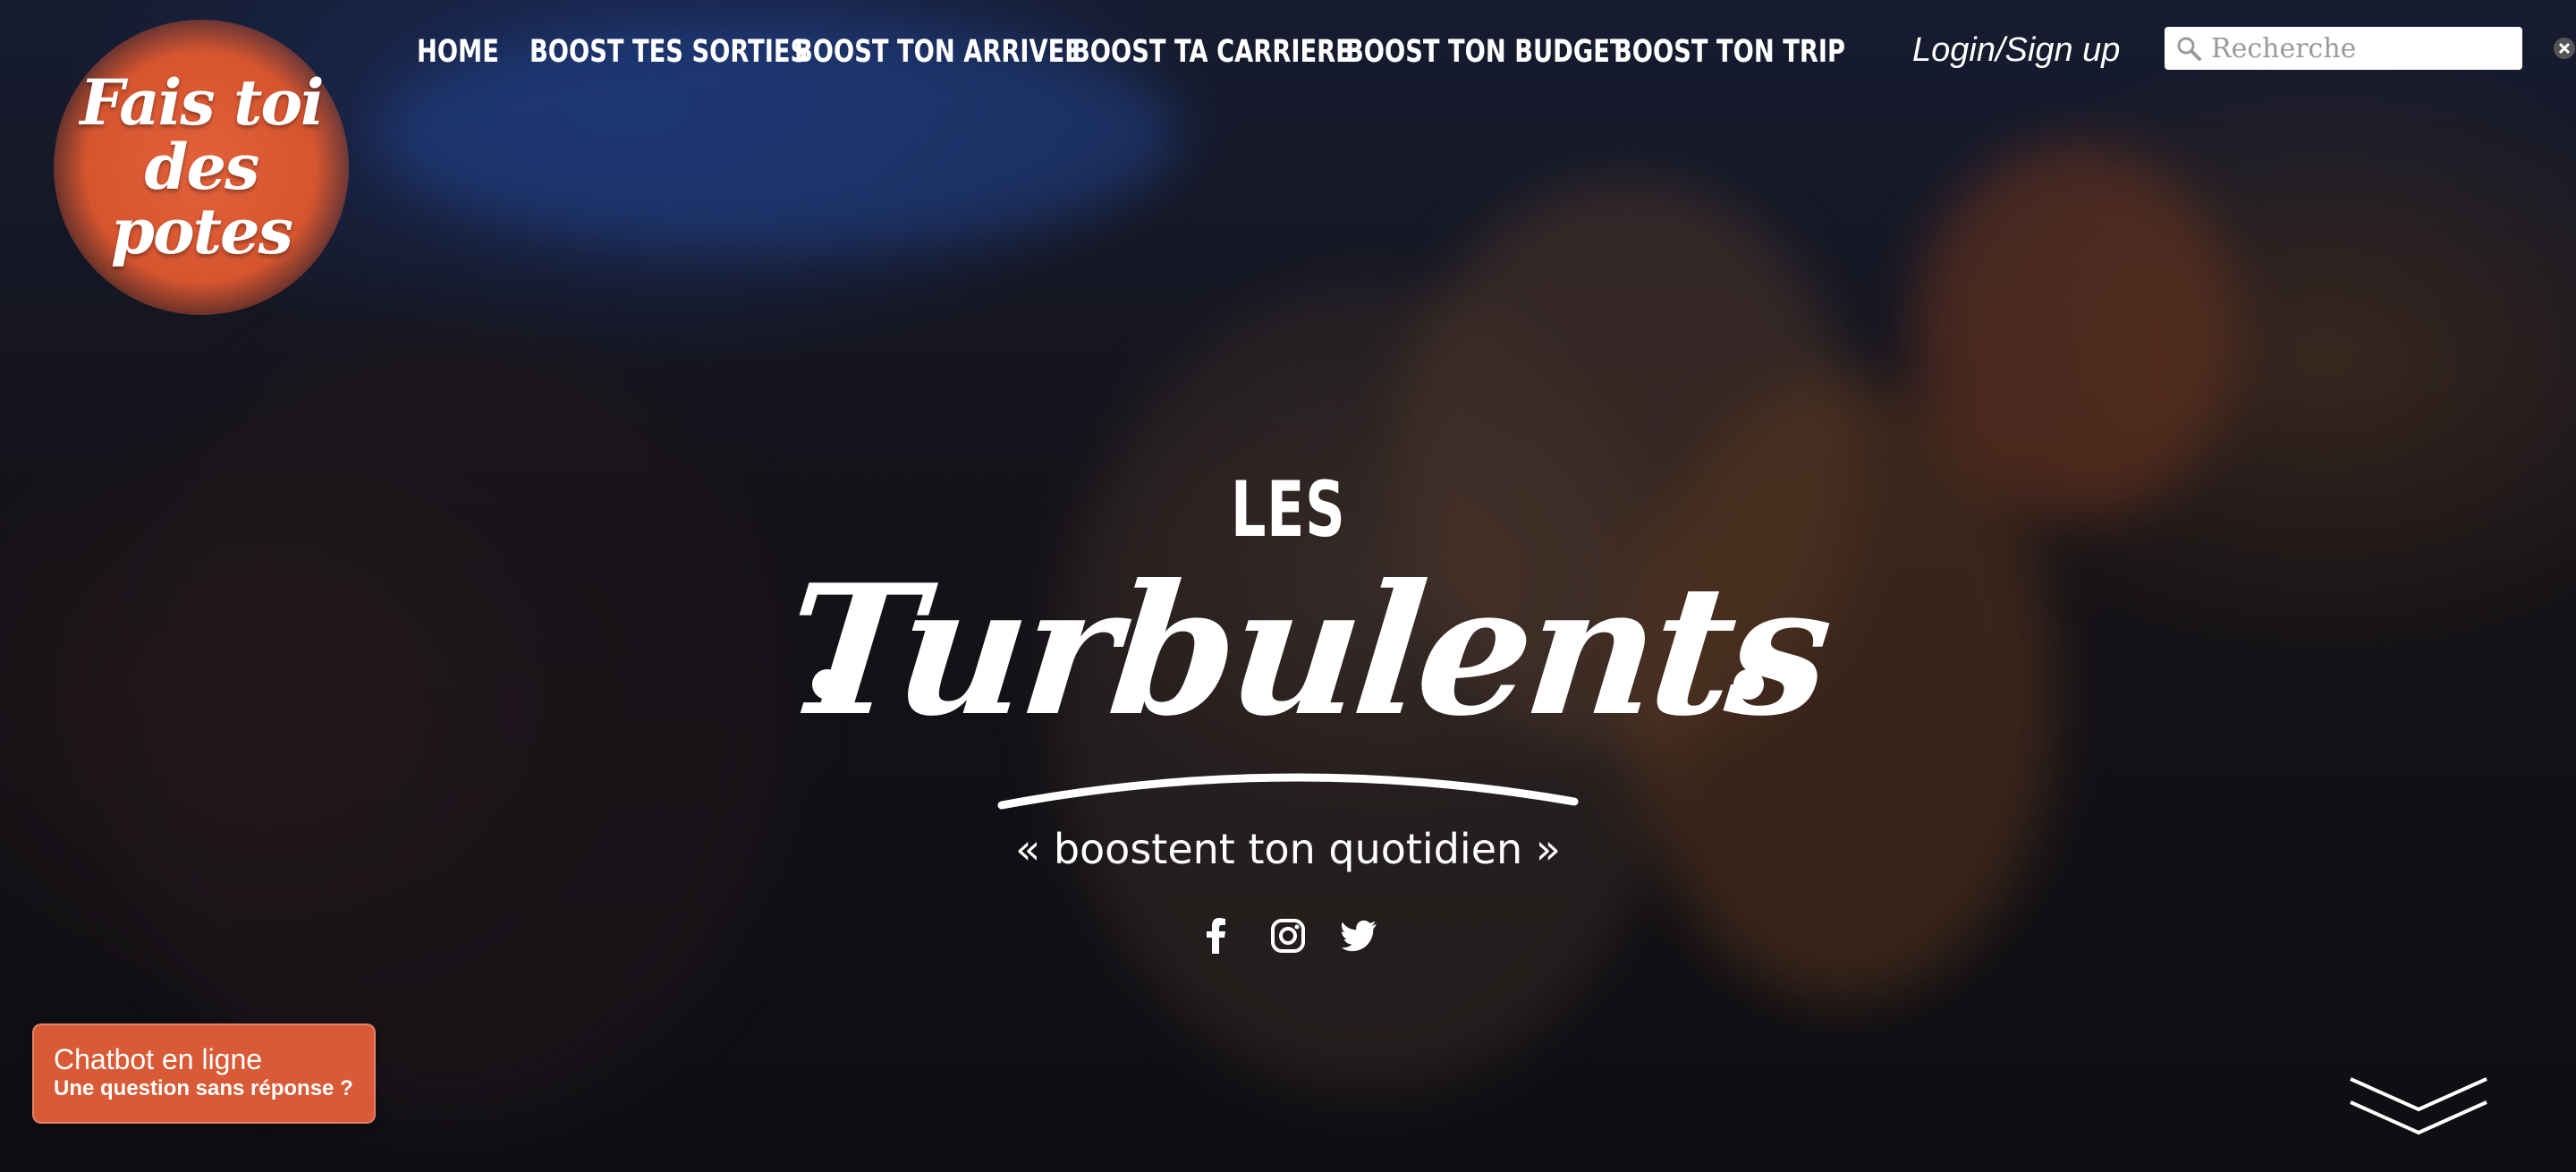  I want to click on clear-icon, so click(2564, 48).